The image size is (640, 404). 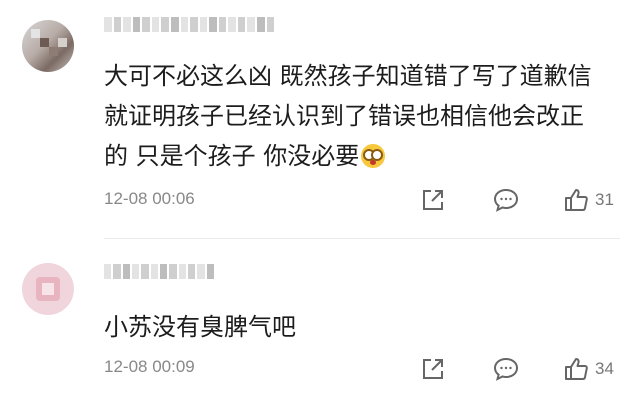 What do you see at coordinates (362, 238) in the screenshot?
I see `divider` at bounding box center [362, 238].